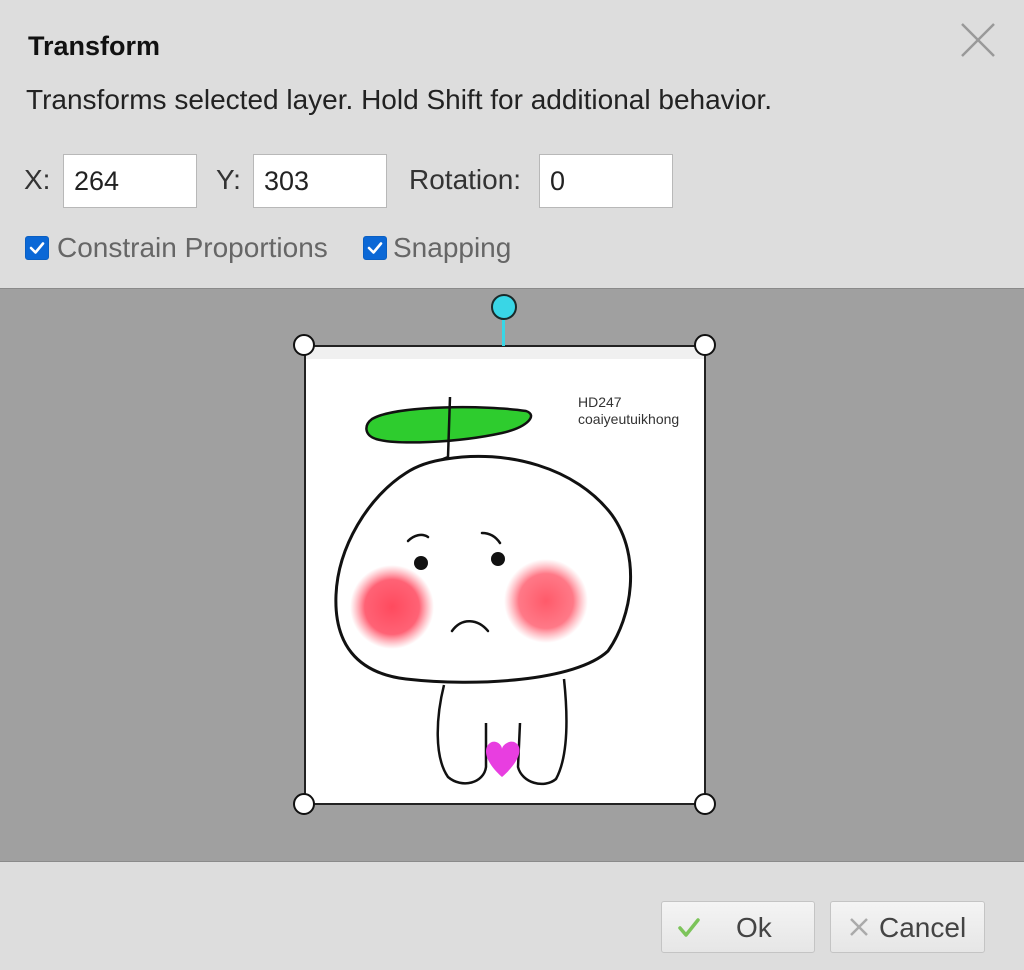 The height and width of the screenshot is (970, 1024). I want to click on watermark-line-2: coaiyeutuikhong, so click(629, 419).